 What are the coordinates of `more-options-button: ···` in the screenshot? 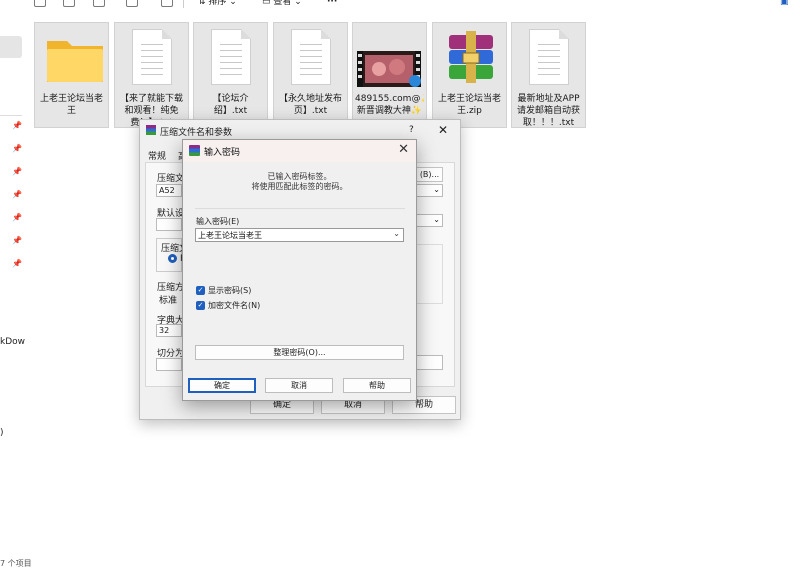 It's located at (332, 4).